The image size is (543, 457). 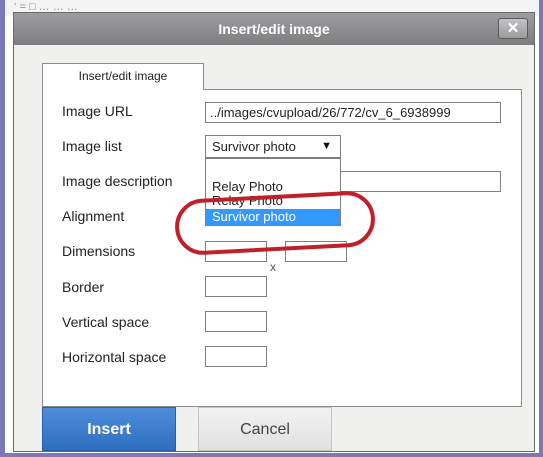 What do you see at coordinates (326, 146) in the screenshot?
I see `dropdown-arrow-icon: ▼` at bounding box center [326, 146].